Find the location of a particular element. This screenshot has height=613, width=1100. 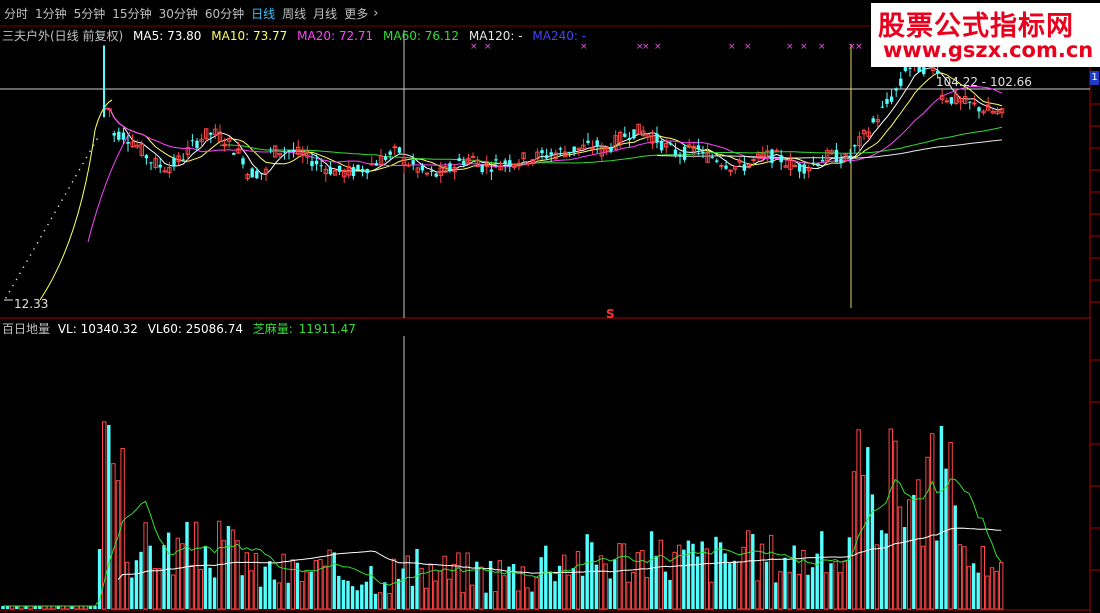

period-tab-1: 1分钟 is located at coordinates (51, 13).